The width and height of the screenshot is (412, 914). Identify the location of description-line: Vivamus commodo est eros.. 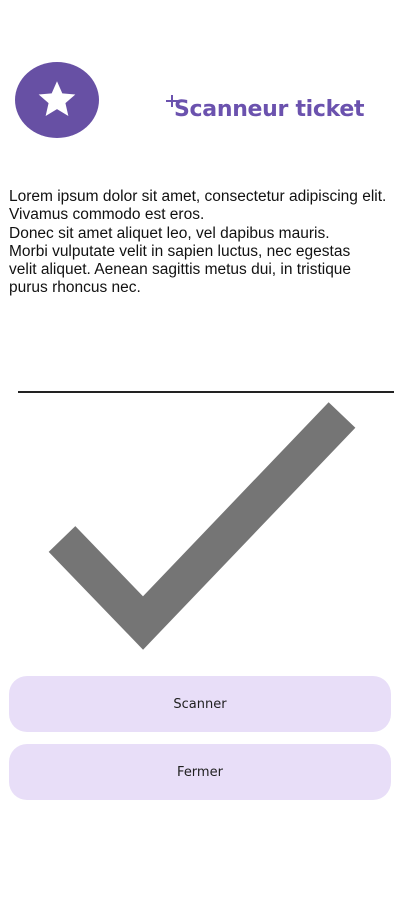
(107, 215).